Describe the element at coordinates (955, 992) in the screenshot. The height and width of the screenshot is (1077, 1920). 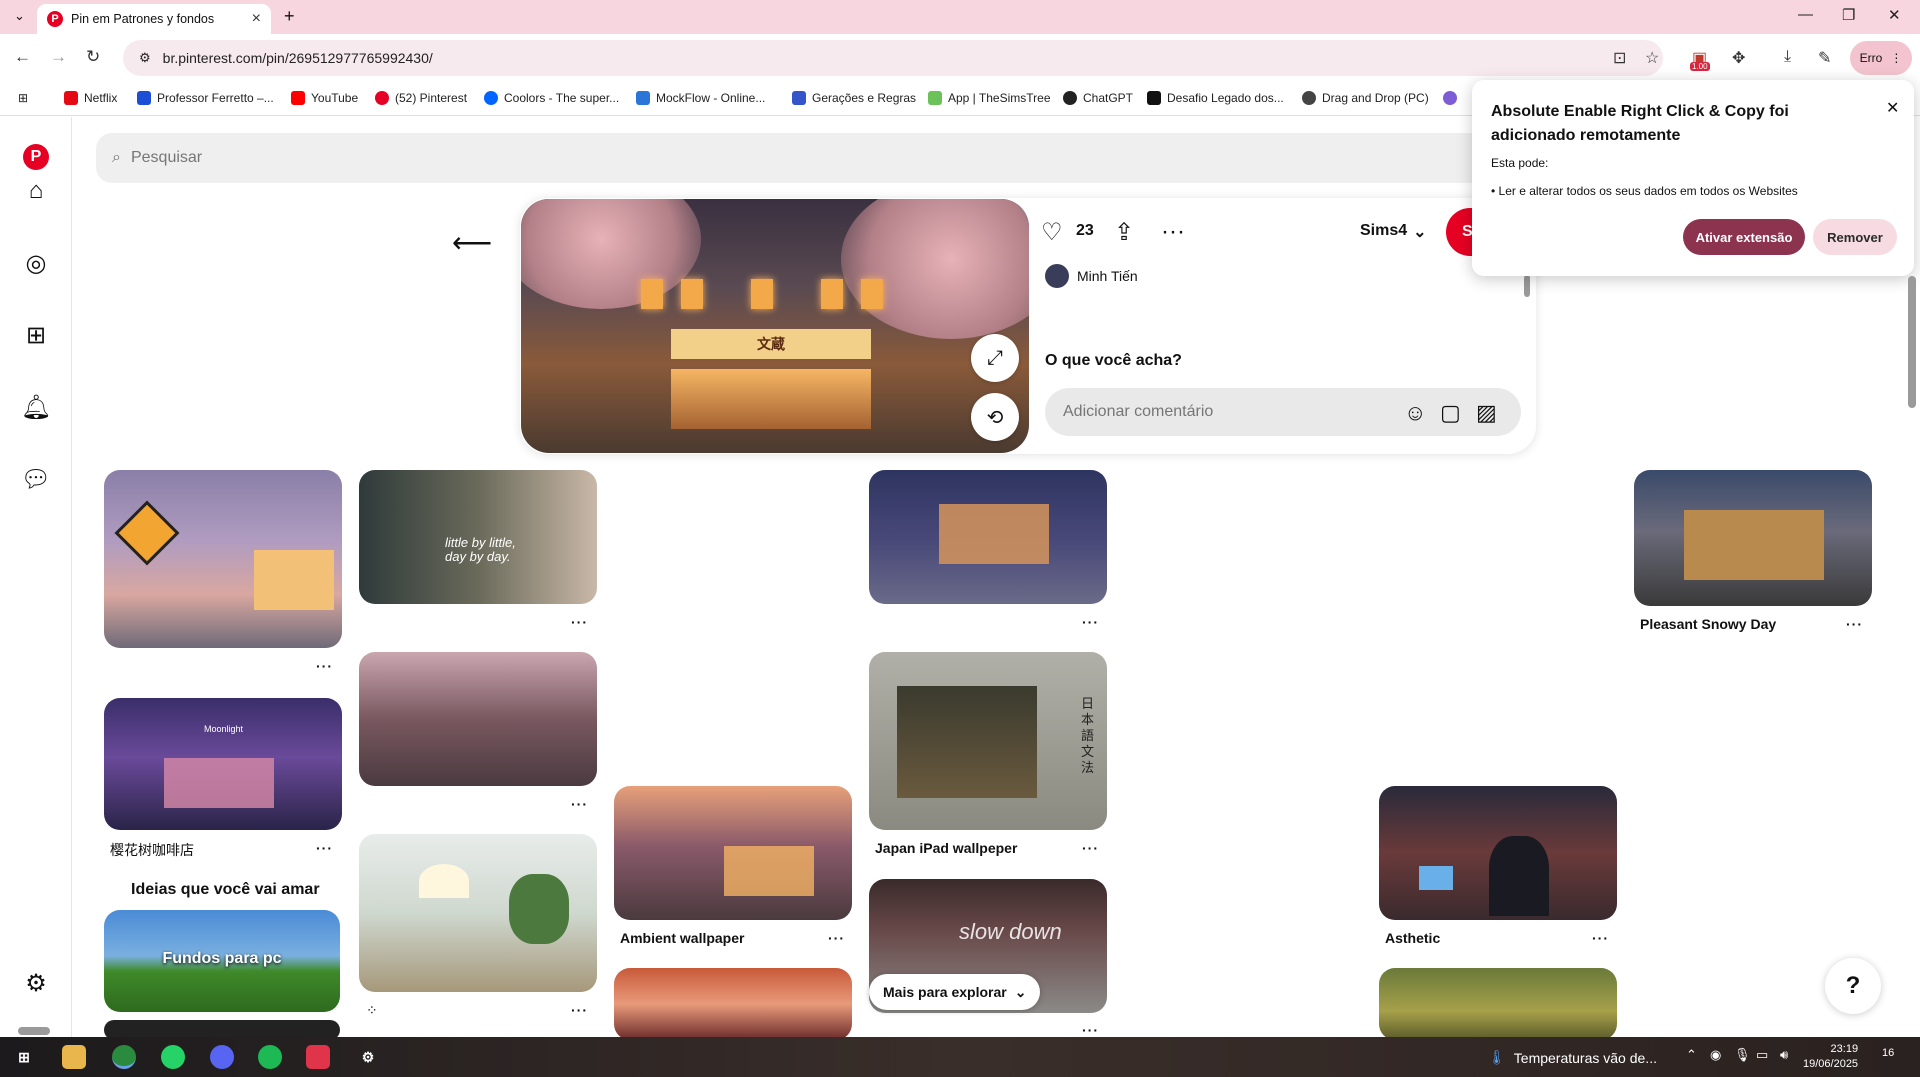
I see `more-to-explore-button: Mais para explorar ⌄` at that location.